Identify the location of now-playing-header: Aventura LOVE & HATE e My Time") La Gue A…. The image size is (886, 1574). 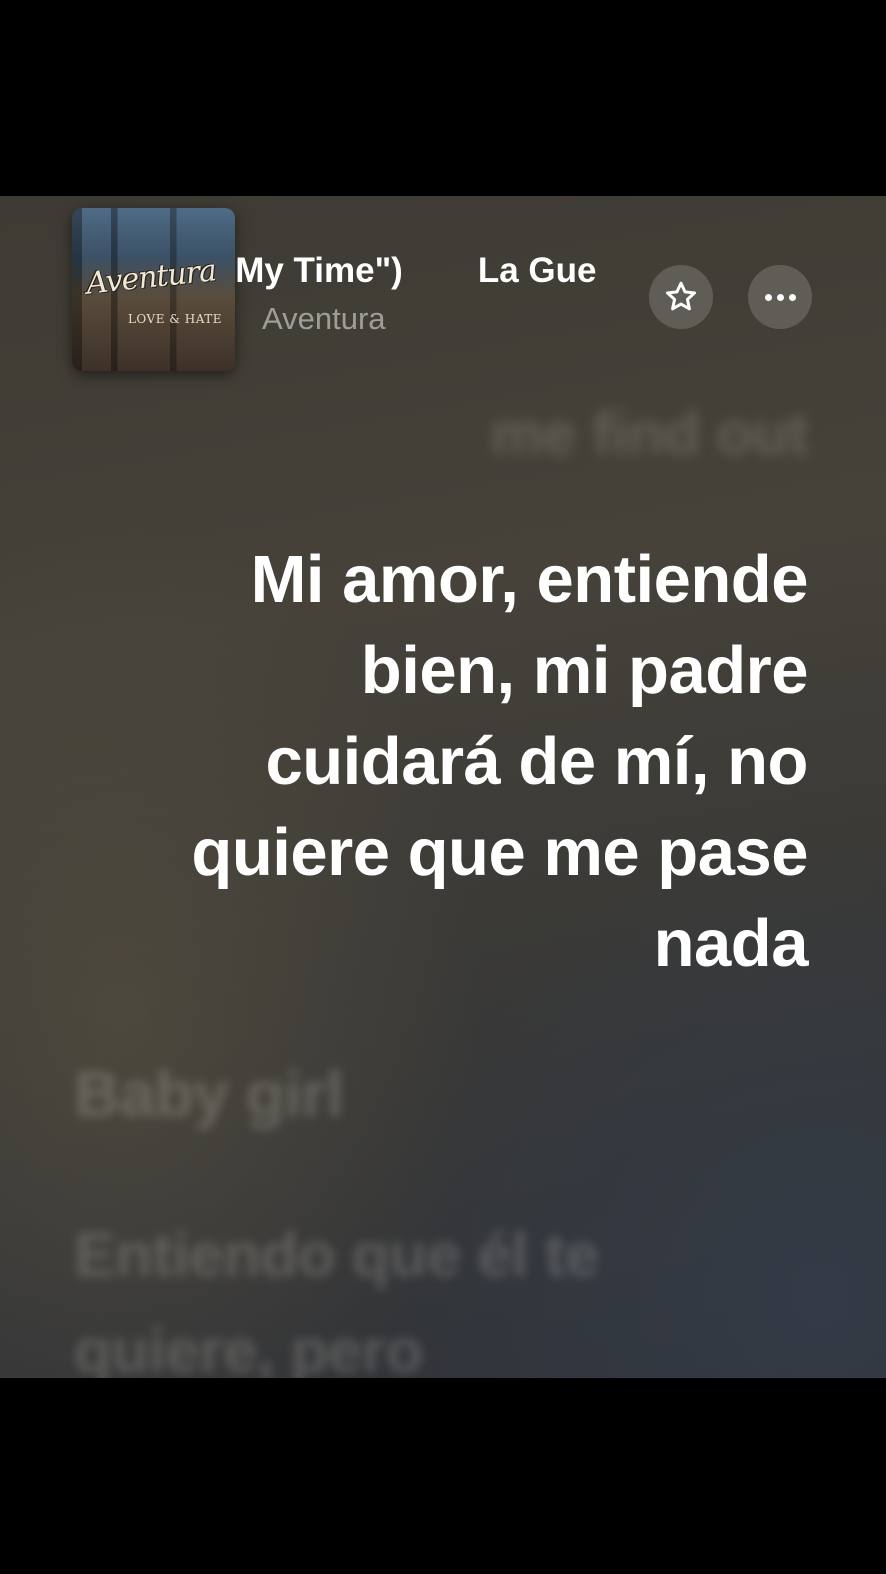
(443, 291).